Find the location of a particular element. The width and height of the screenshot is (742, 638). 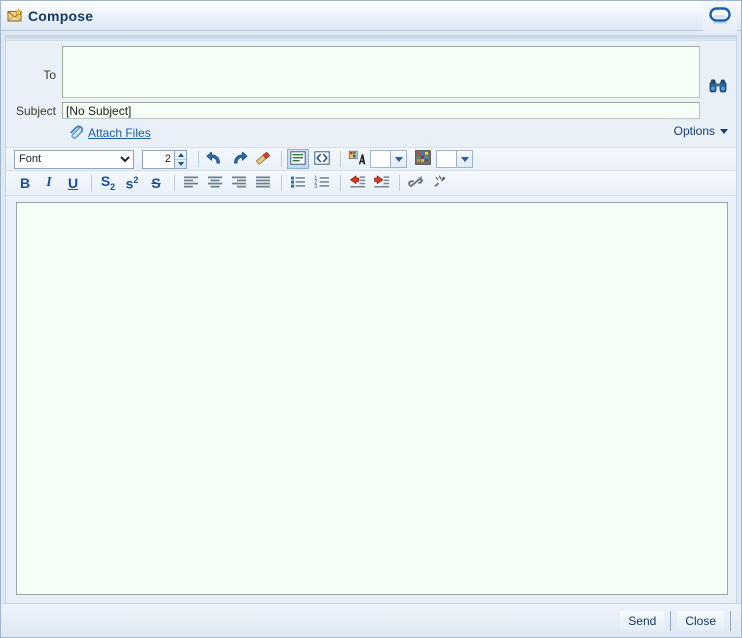

text-color-button is located at coordinates (357, 159).